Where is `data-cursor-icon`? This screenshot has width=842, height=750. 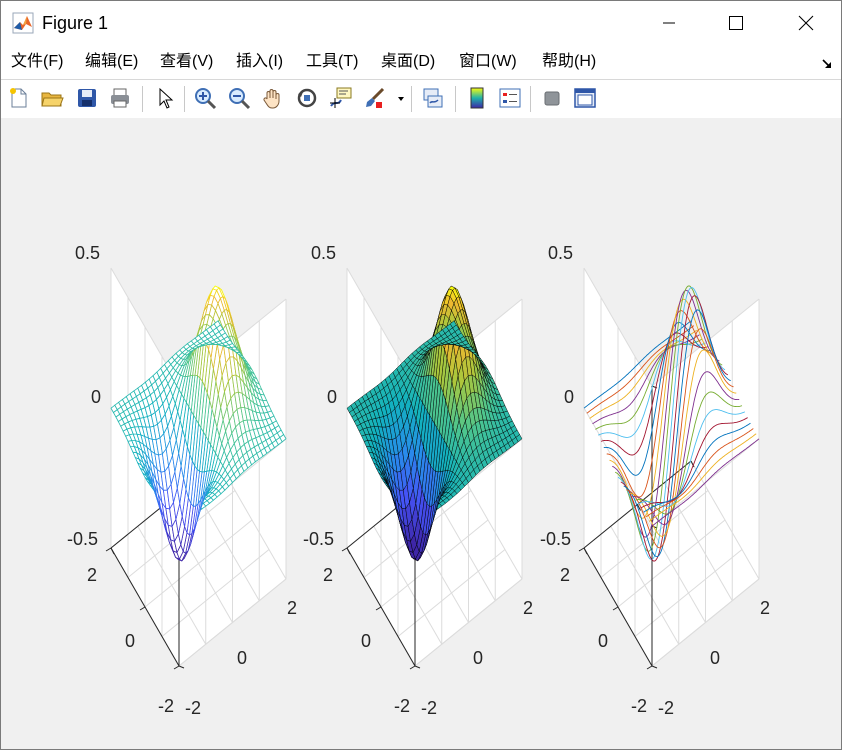 data-cursor-icon is located at coordinates (341, 98).